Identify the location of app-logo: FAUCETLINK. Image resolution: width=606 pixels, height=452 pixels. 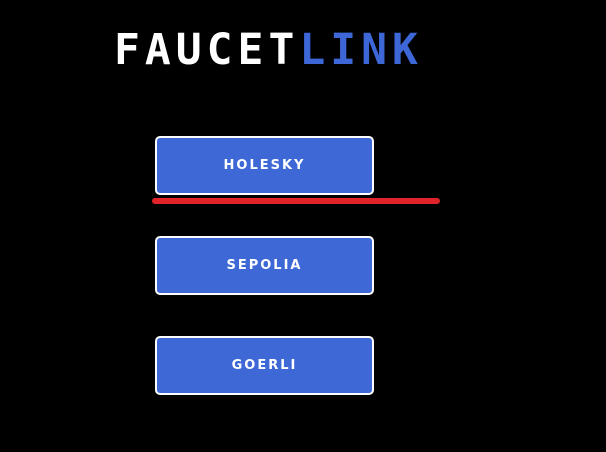
(268, 50).